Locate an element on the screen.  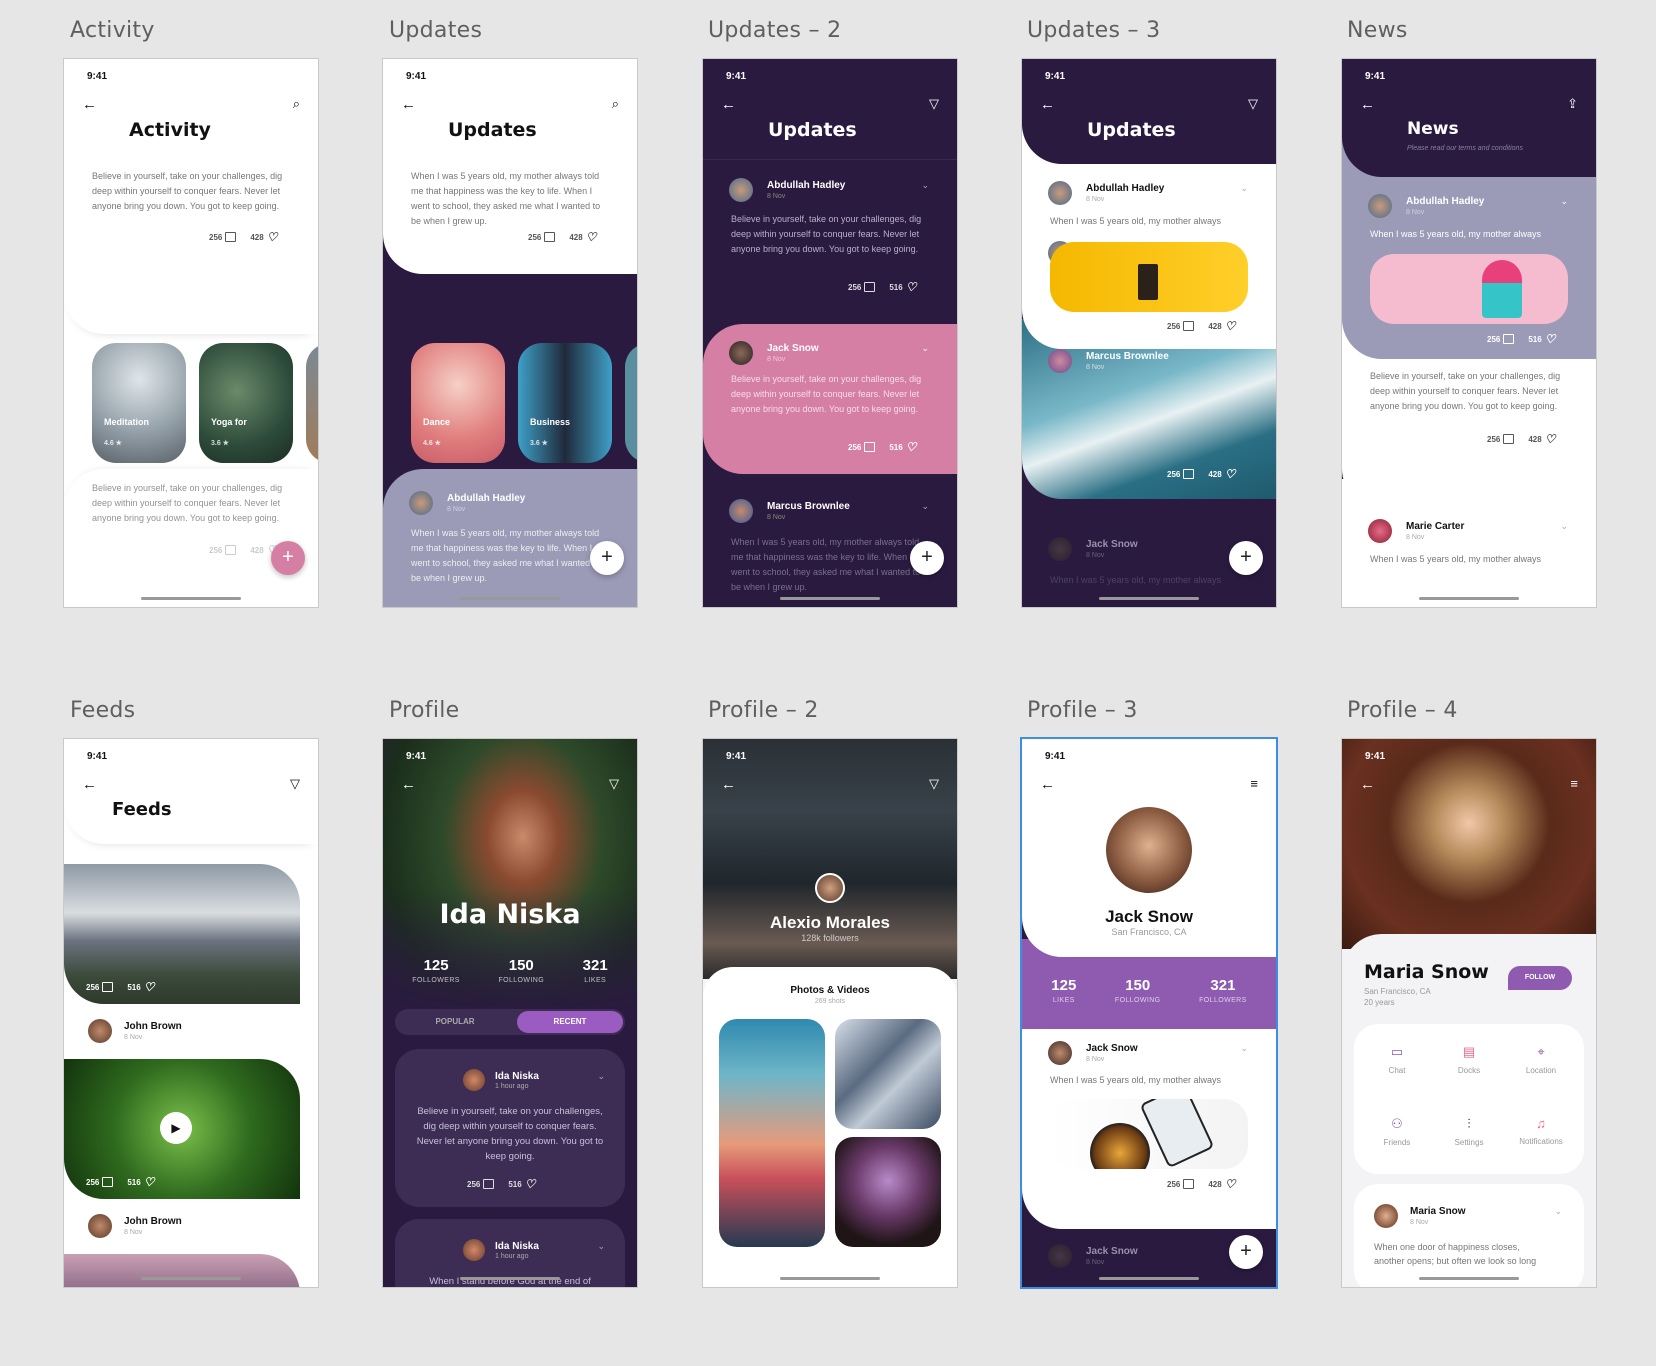
stat-followers: 125 FOLLOWERS is located at coordinates (436, 970).